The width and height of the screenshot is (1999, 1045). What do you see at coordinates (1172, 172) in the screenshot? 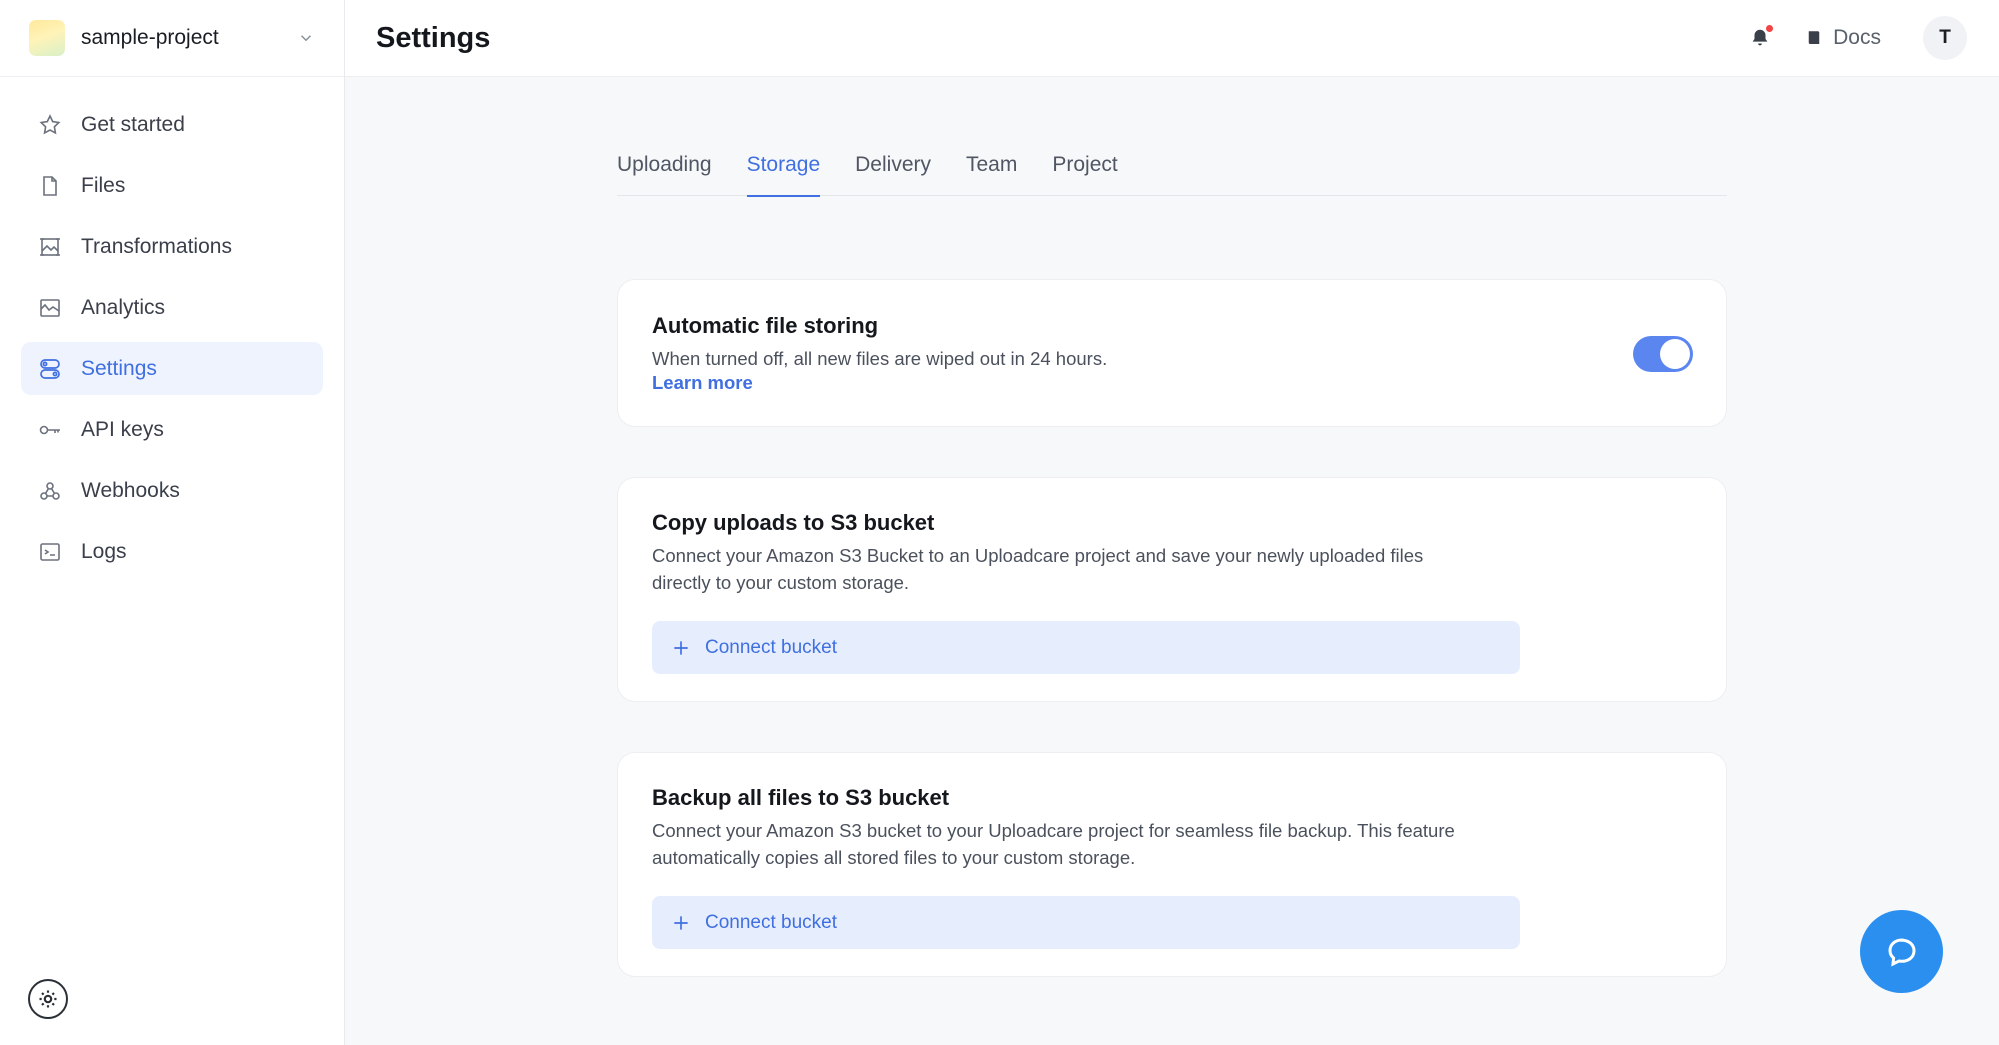
I see `settings-tabs: Uploading Storage Delivery Team Project` at bounding box center [1172, 172].